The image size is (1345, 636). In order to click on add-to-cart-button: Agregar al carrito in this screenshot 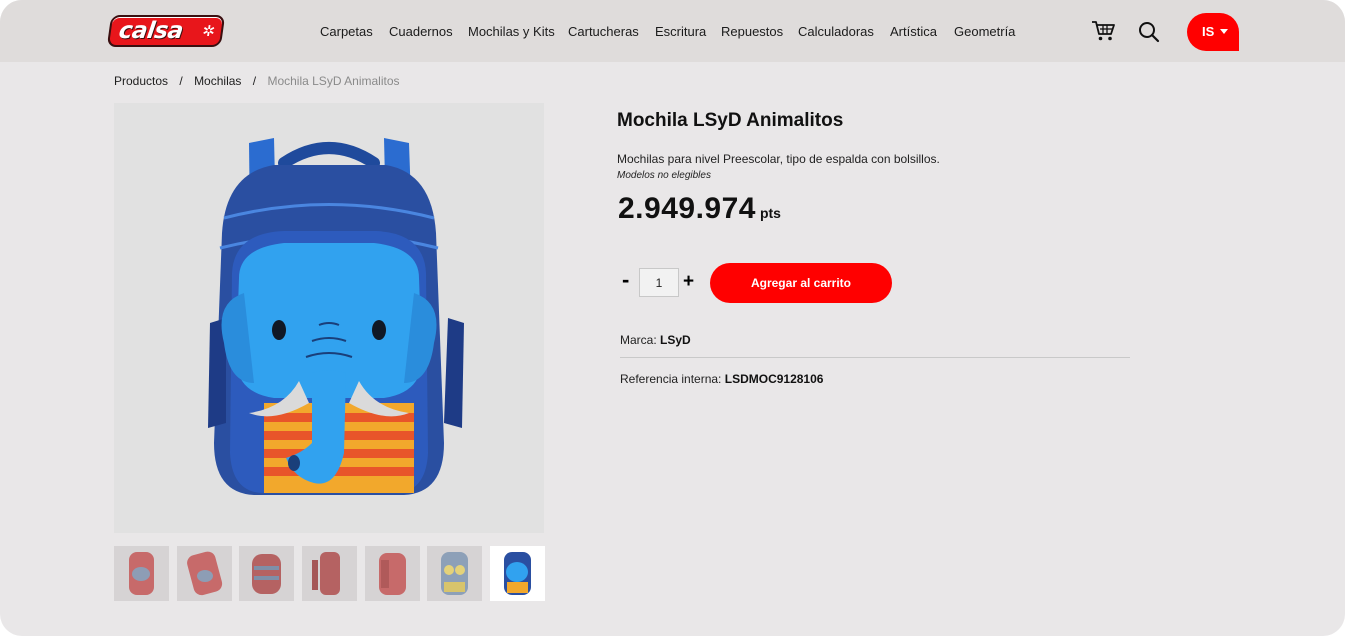, I will do `click(801, 283)`.